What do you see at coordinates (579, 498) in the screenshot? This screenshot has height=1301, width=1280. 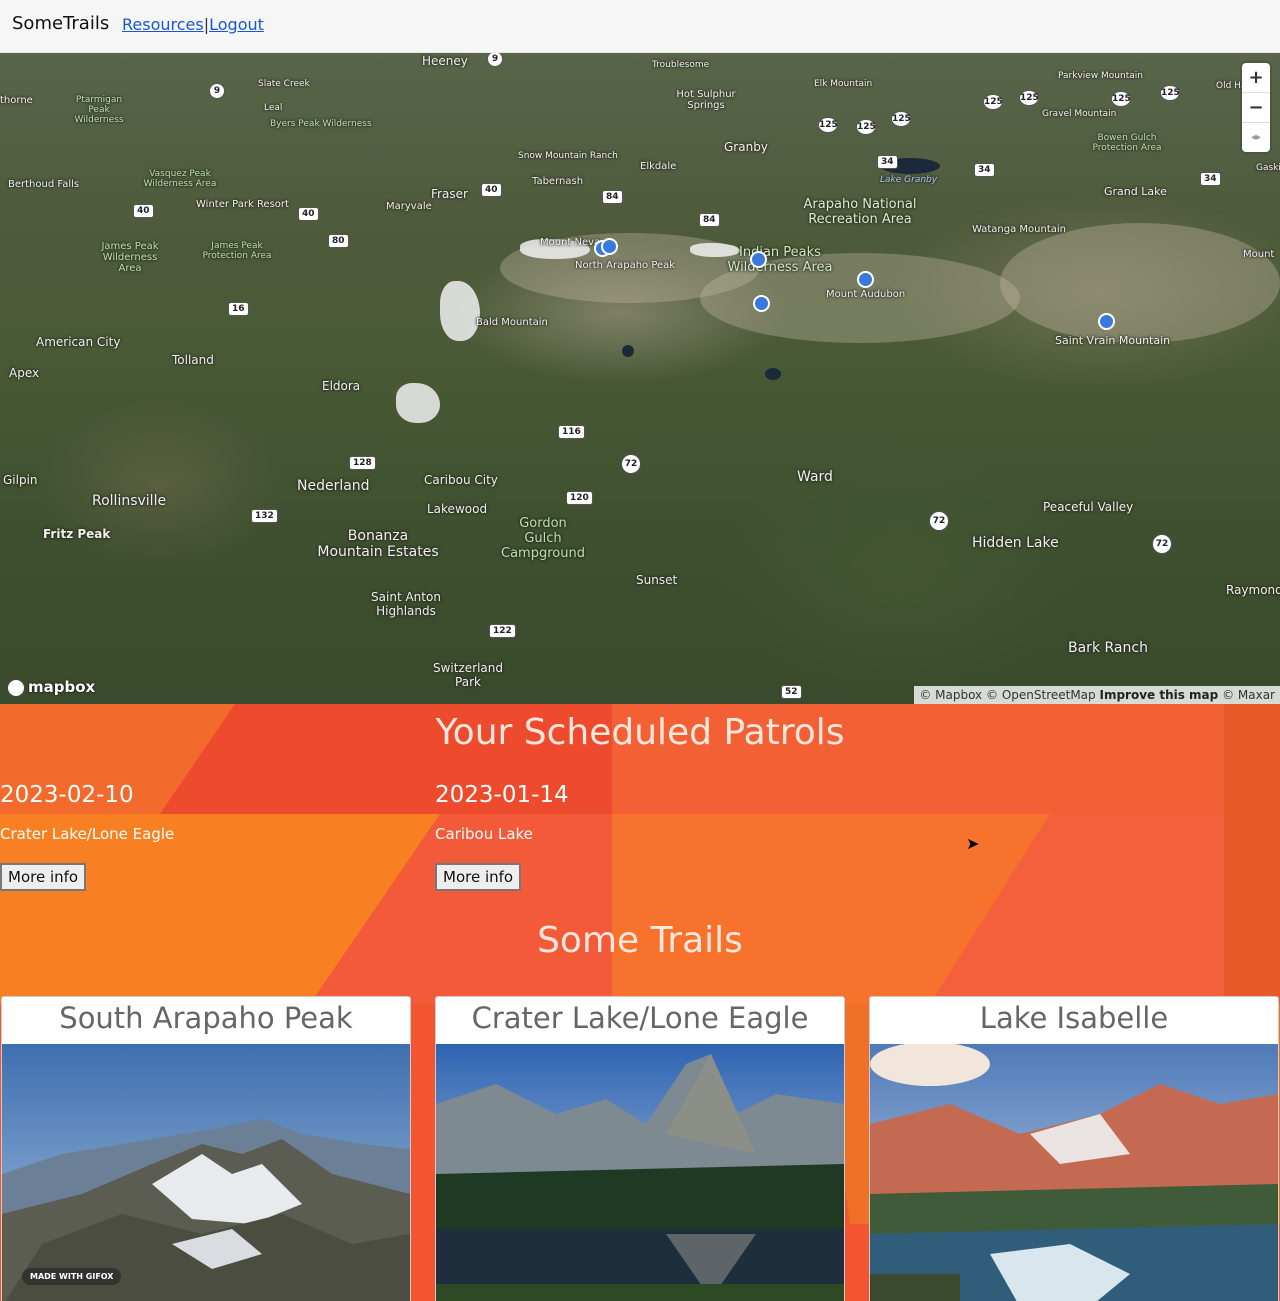 I see `route-shield: 120` at bounding box center [579, 498].